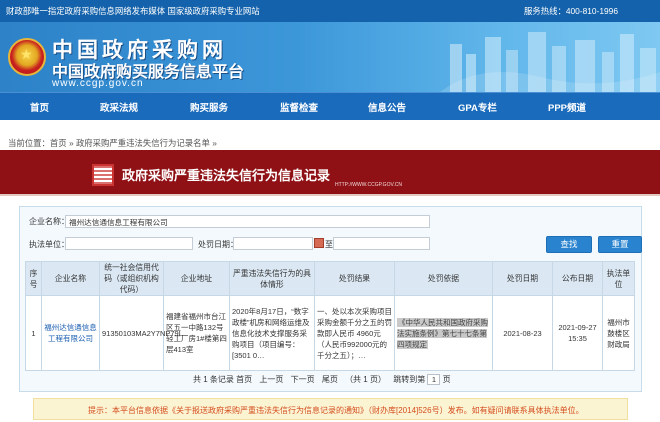 The image size is (660, 422). What do you see at coordinates (577, 333) in the screenshot?
I see `cell-publish-date: 2021-09-27 15:35` at bounding box center [577, 333].